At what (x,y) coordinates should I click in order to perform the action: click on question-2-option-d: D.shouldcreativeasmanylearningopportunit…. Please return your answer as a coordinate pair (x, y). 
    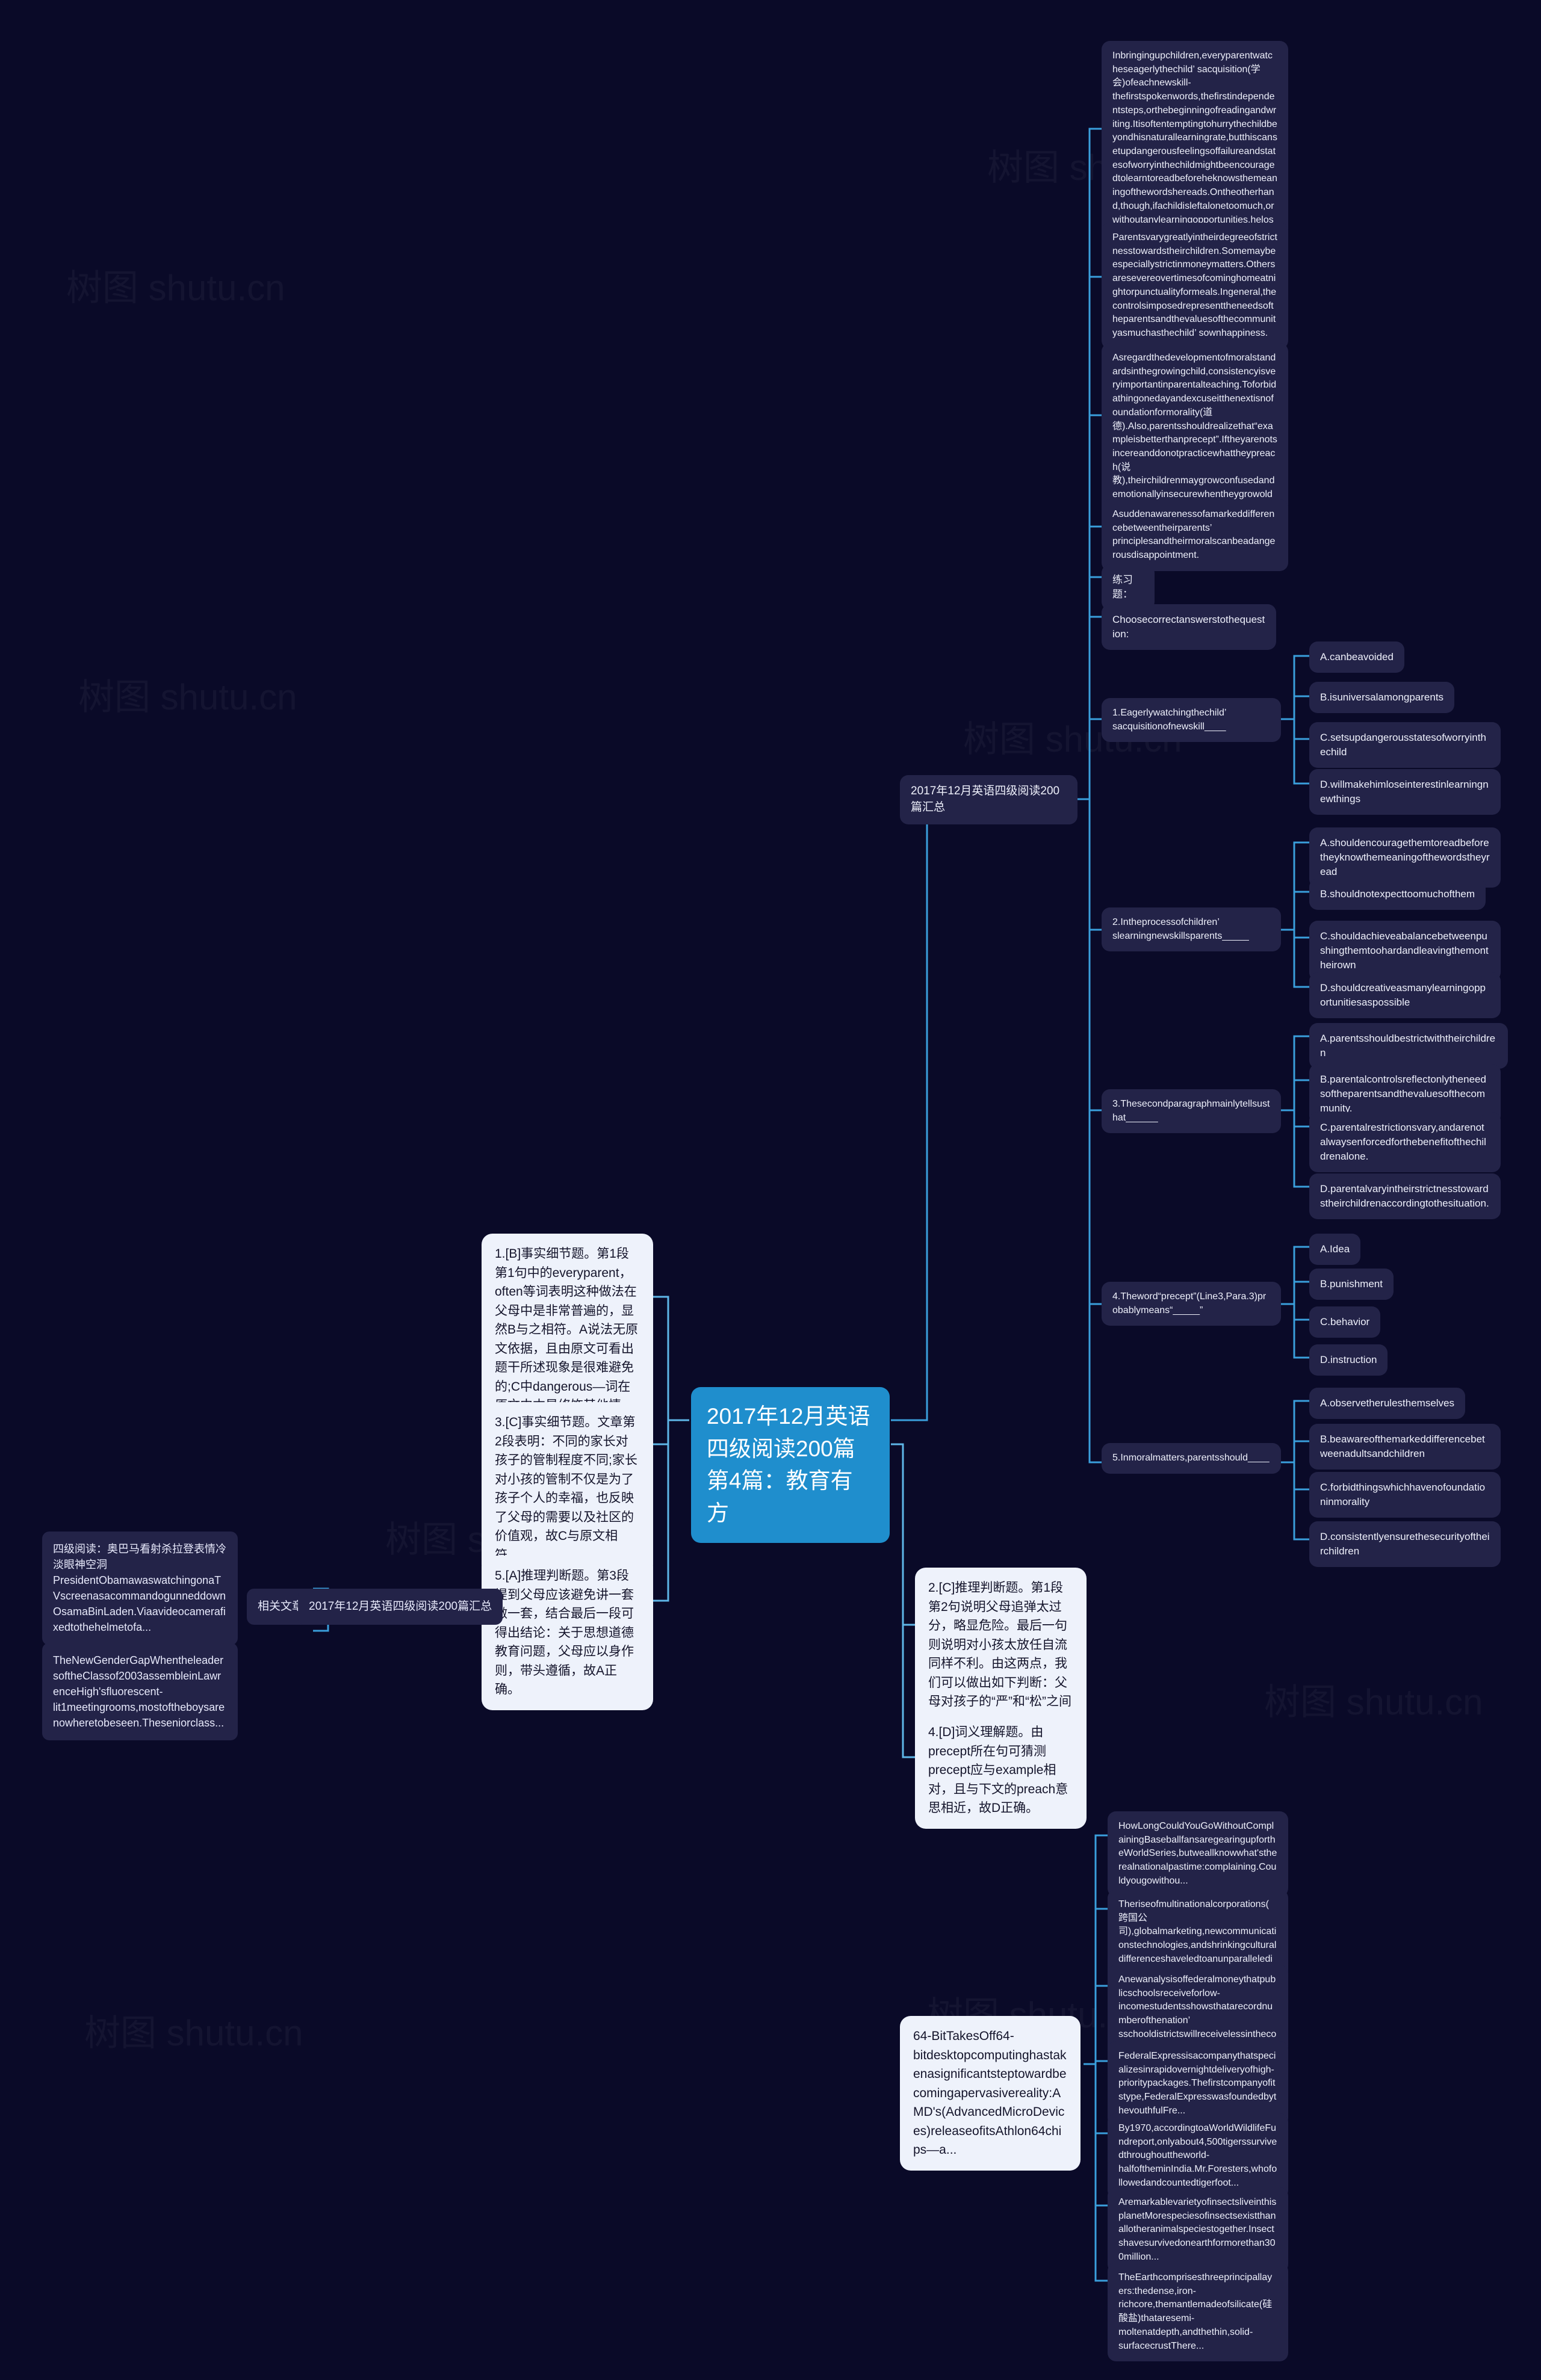
    Looking at the image, I should click on (1405, 996).